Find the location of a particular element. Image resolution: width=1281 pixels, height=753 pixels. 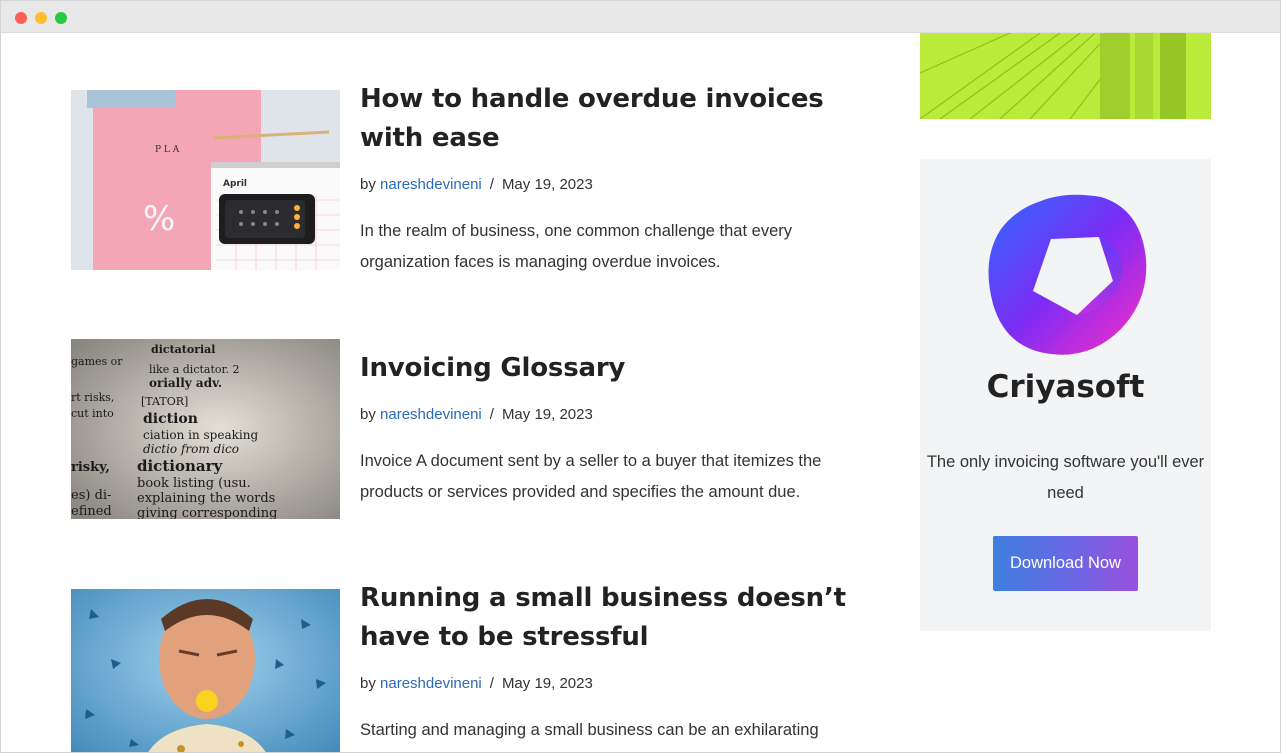

svg-text: rt risks, is located at coordinates (92, 397).